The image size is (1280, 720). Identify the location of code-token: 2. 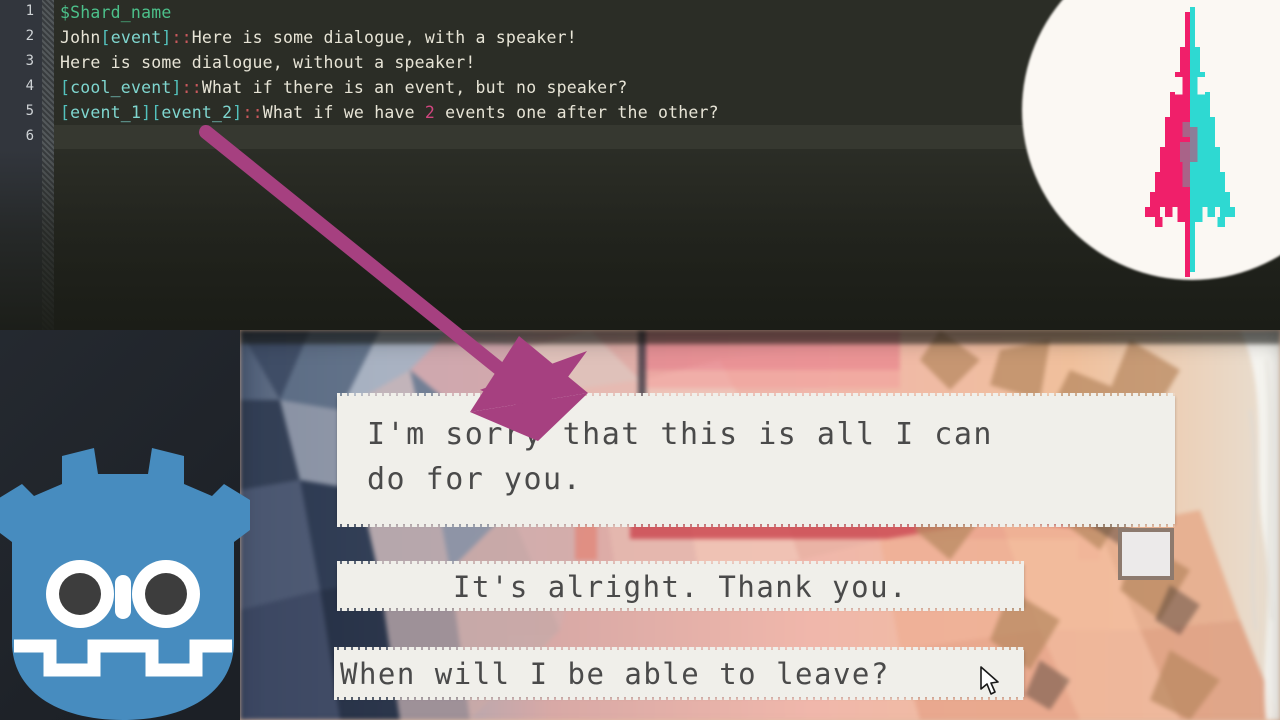
(430, 112).